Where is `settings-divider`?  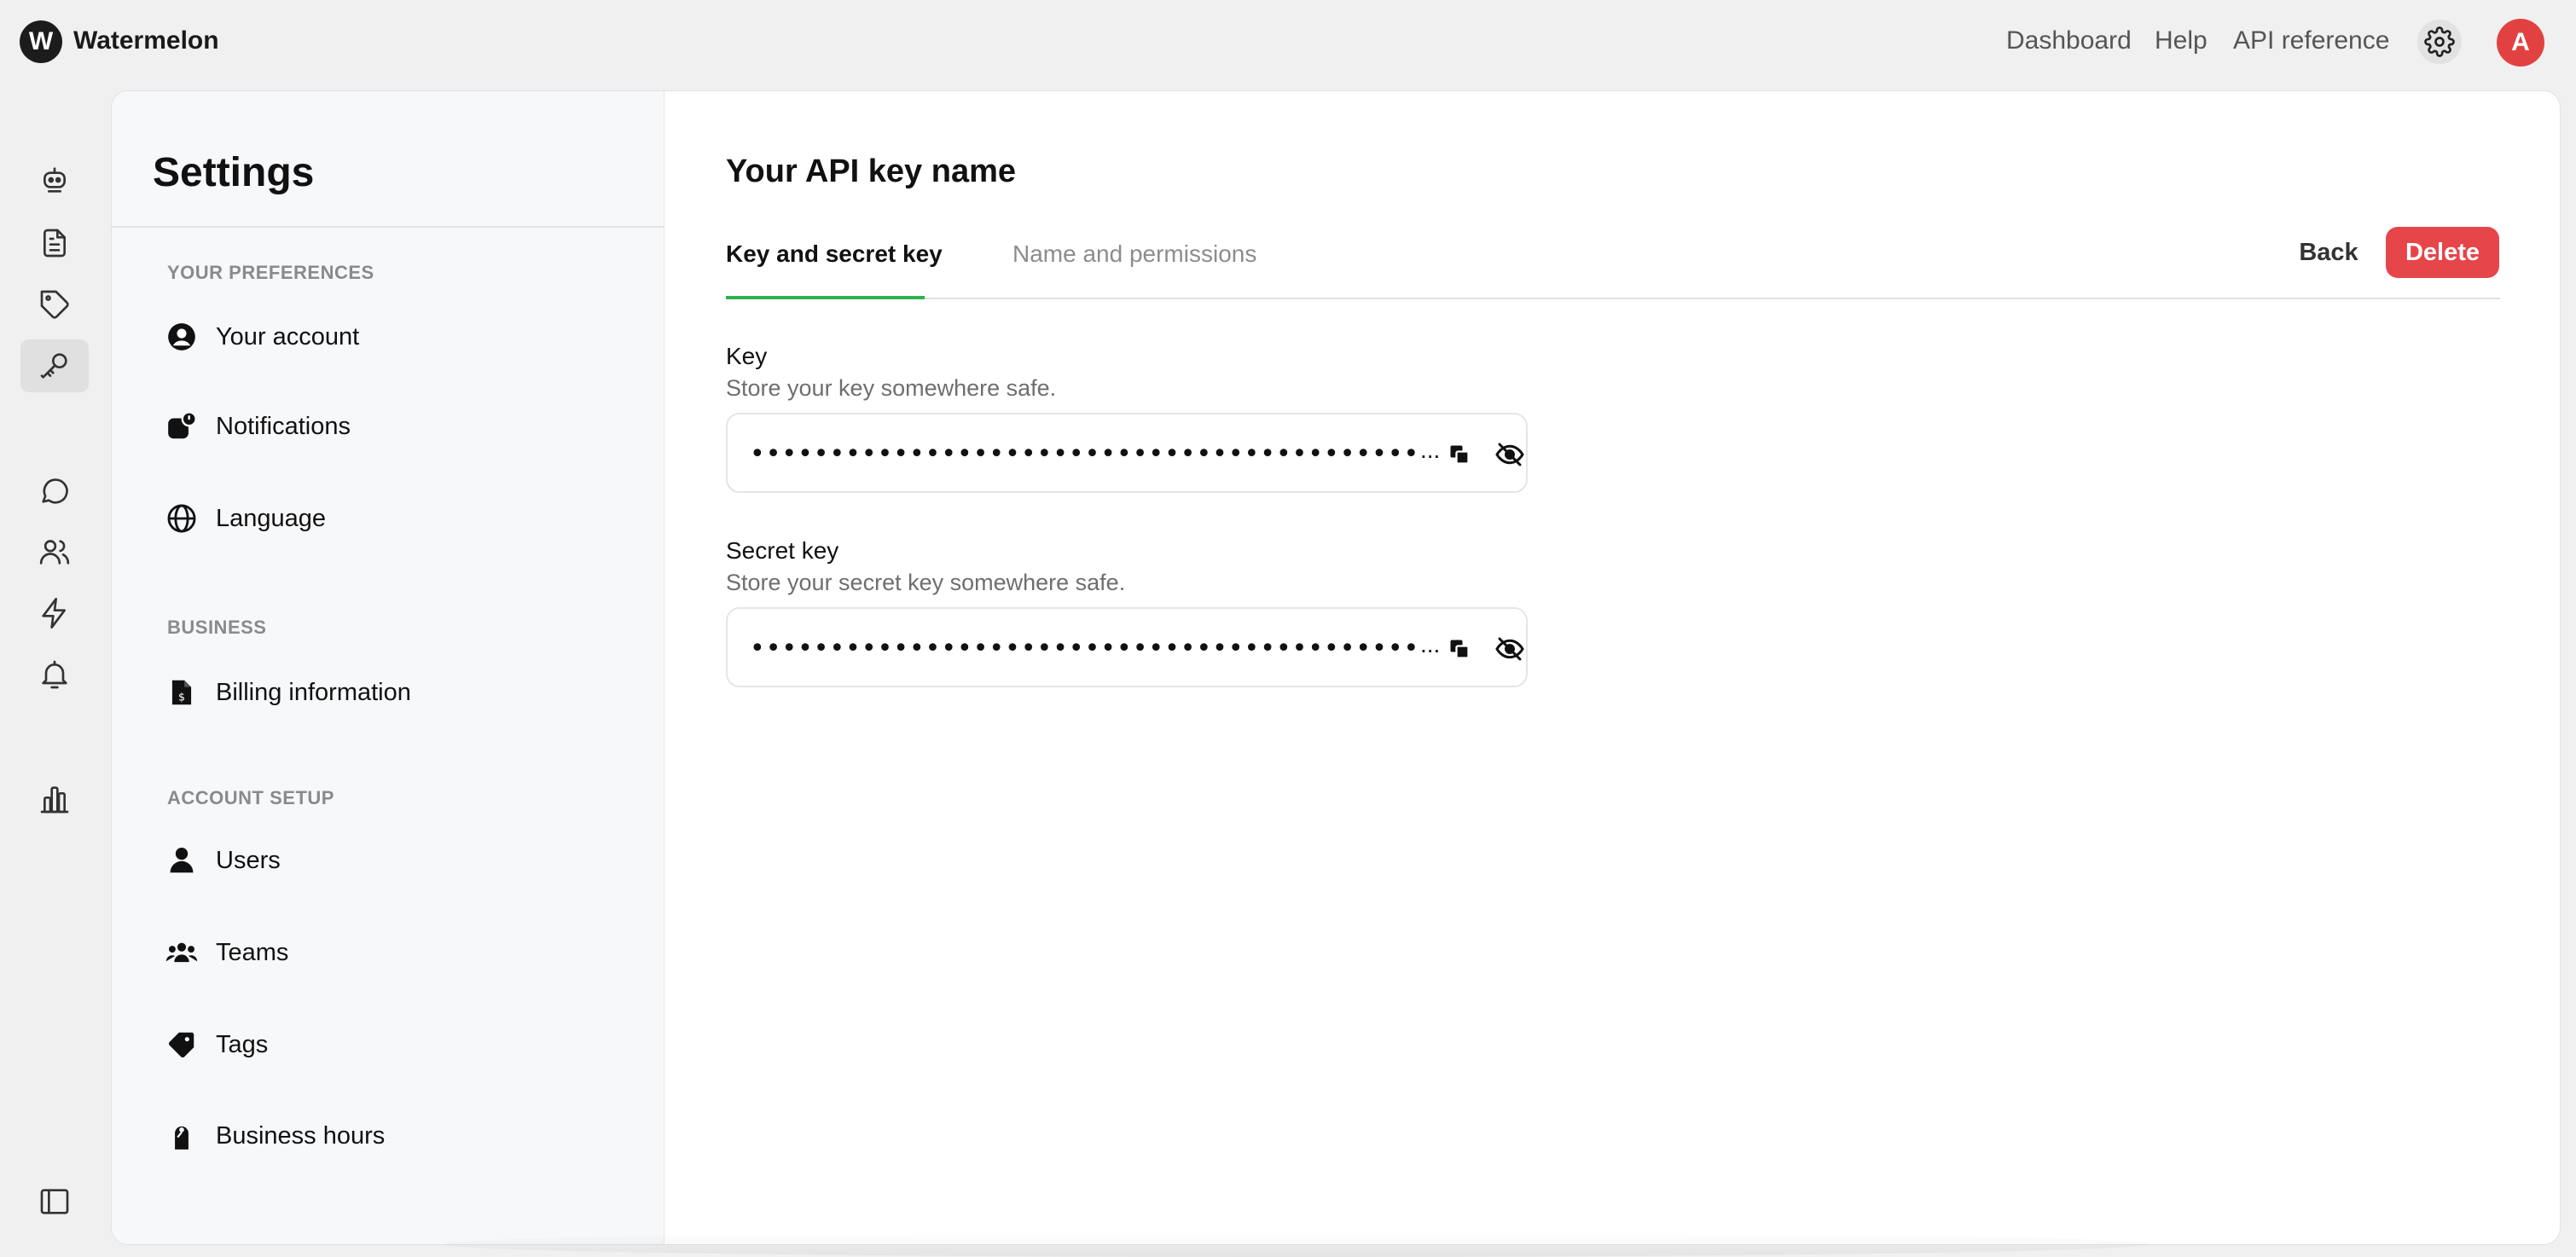
settings-divider is located at coordinates (388, 227).